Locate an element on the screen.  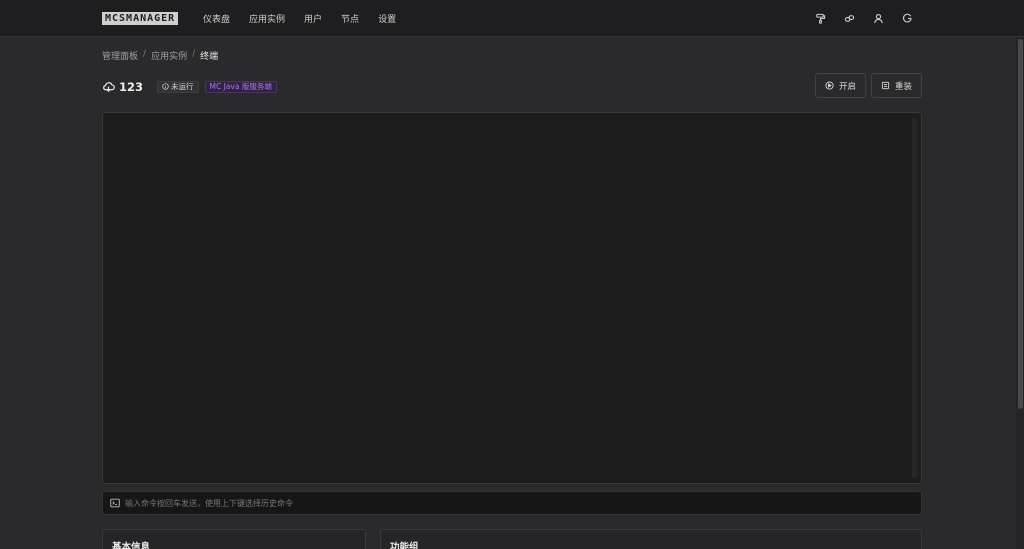
breadcrumb-item-instances: 应用实例 is located at coordinates (169, 55).